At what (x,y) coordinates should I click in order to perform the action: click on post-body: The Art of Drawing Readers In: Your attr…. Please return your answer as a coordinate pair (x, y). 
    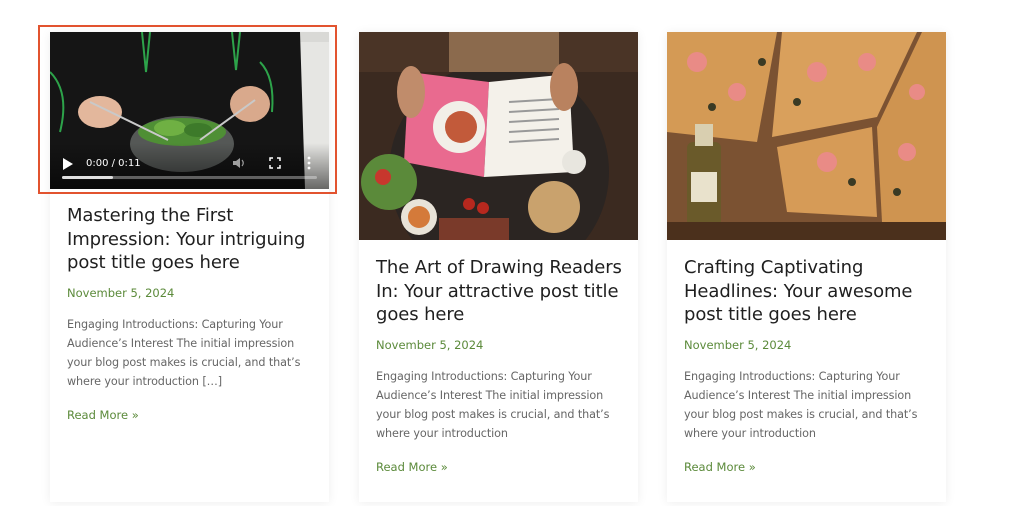
    Looking at the image, I should click on (501, 349).